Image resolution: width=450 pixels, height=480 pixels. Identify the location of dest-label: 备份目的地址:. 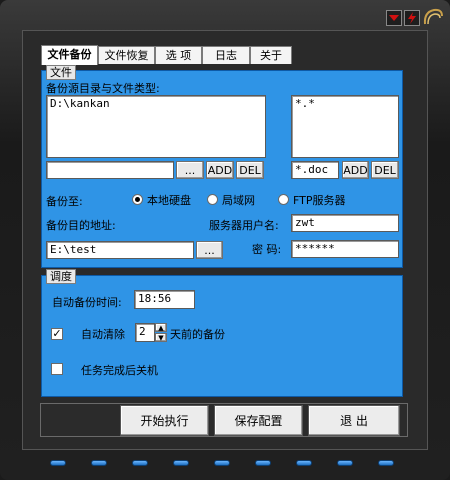
(81, 225).